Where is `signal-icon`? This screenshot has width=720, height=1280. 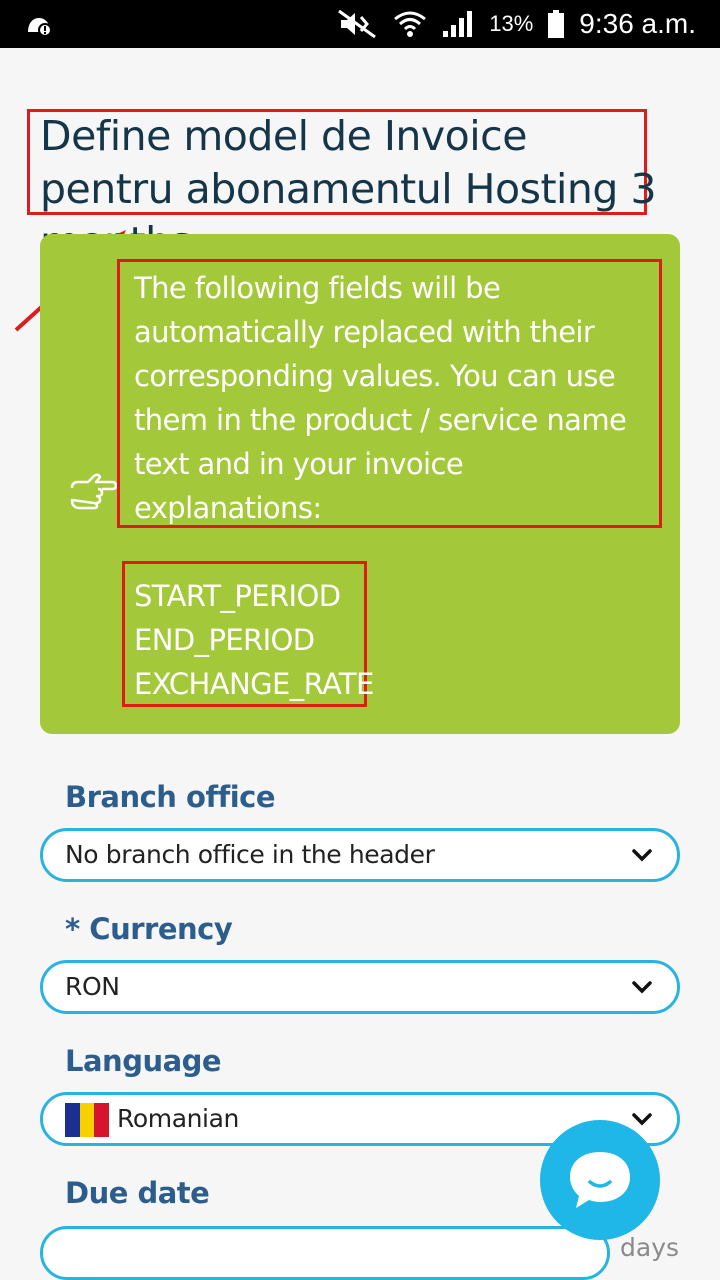
signal-icon is located at coordinates (458, 24).